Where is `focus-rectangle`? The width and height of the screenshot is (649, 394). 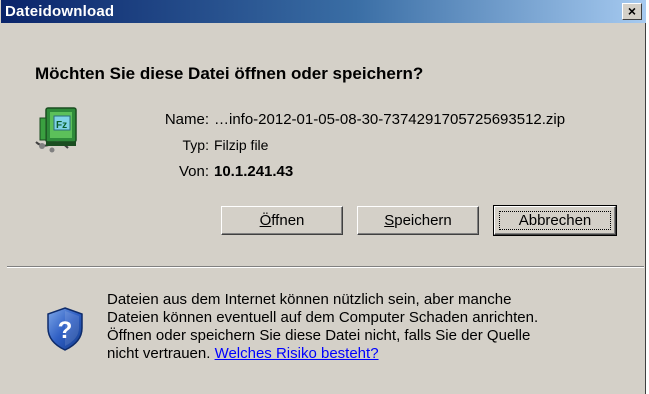
focus-rectangle is located at coordinates (555, 220).